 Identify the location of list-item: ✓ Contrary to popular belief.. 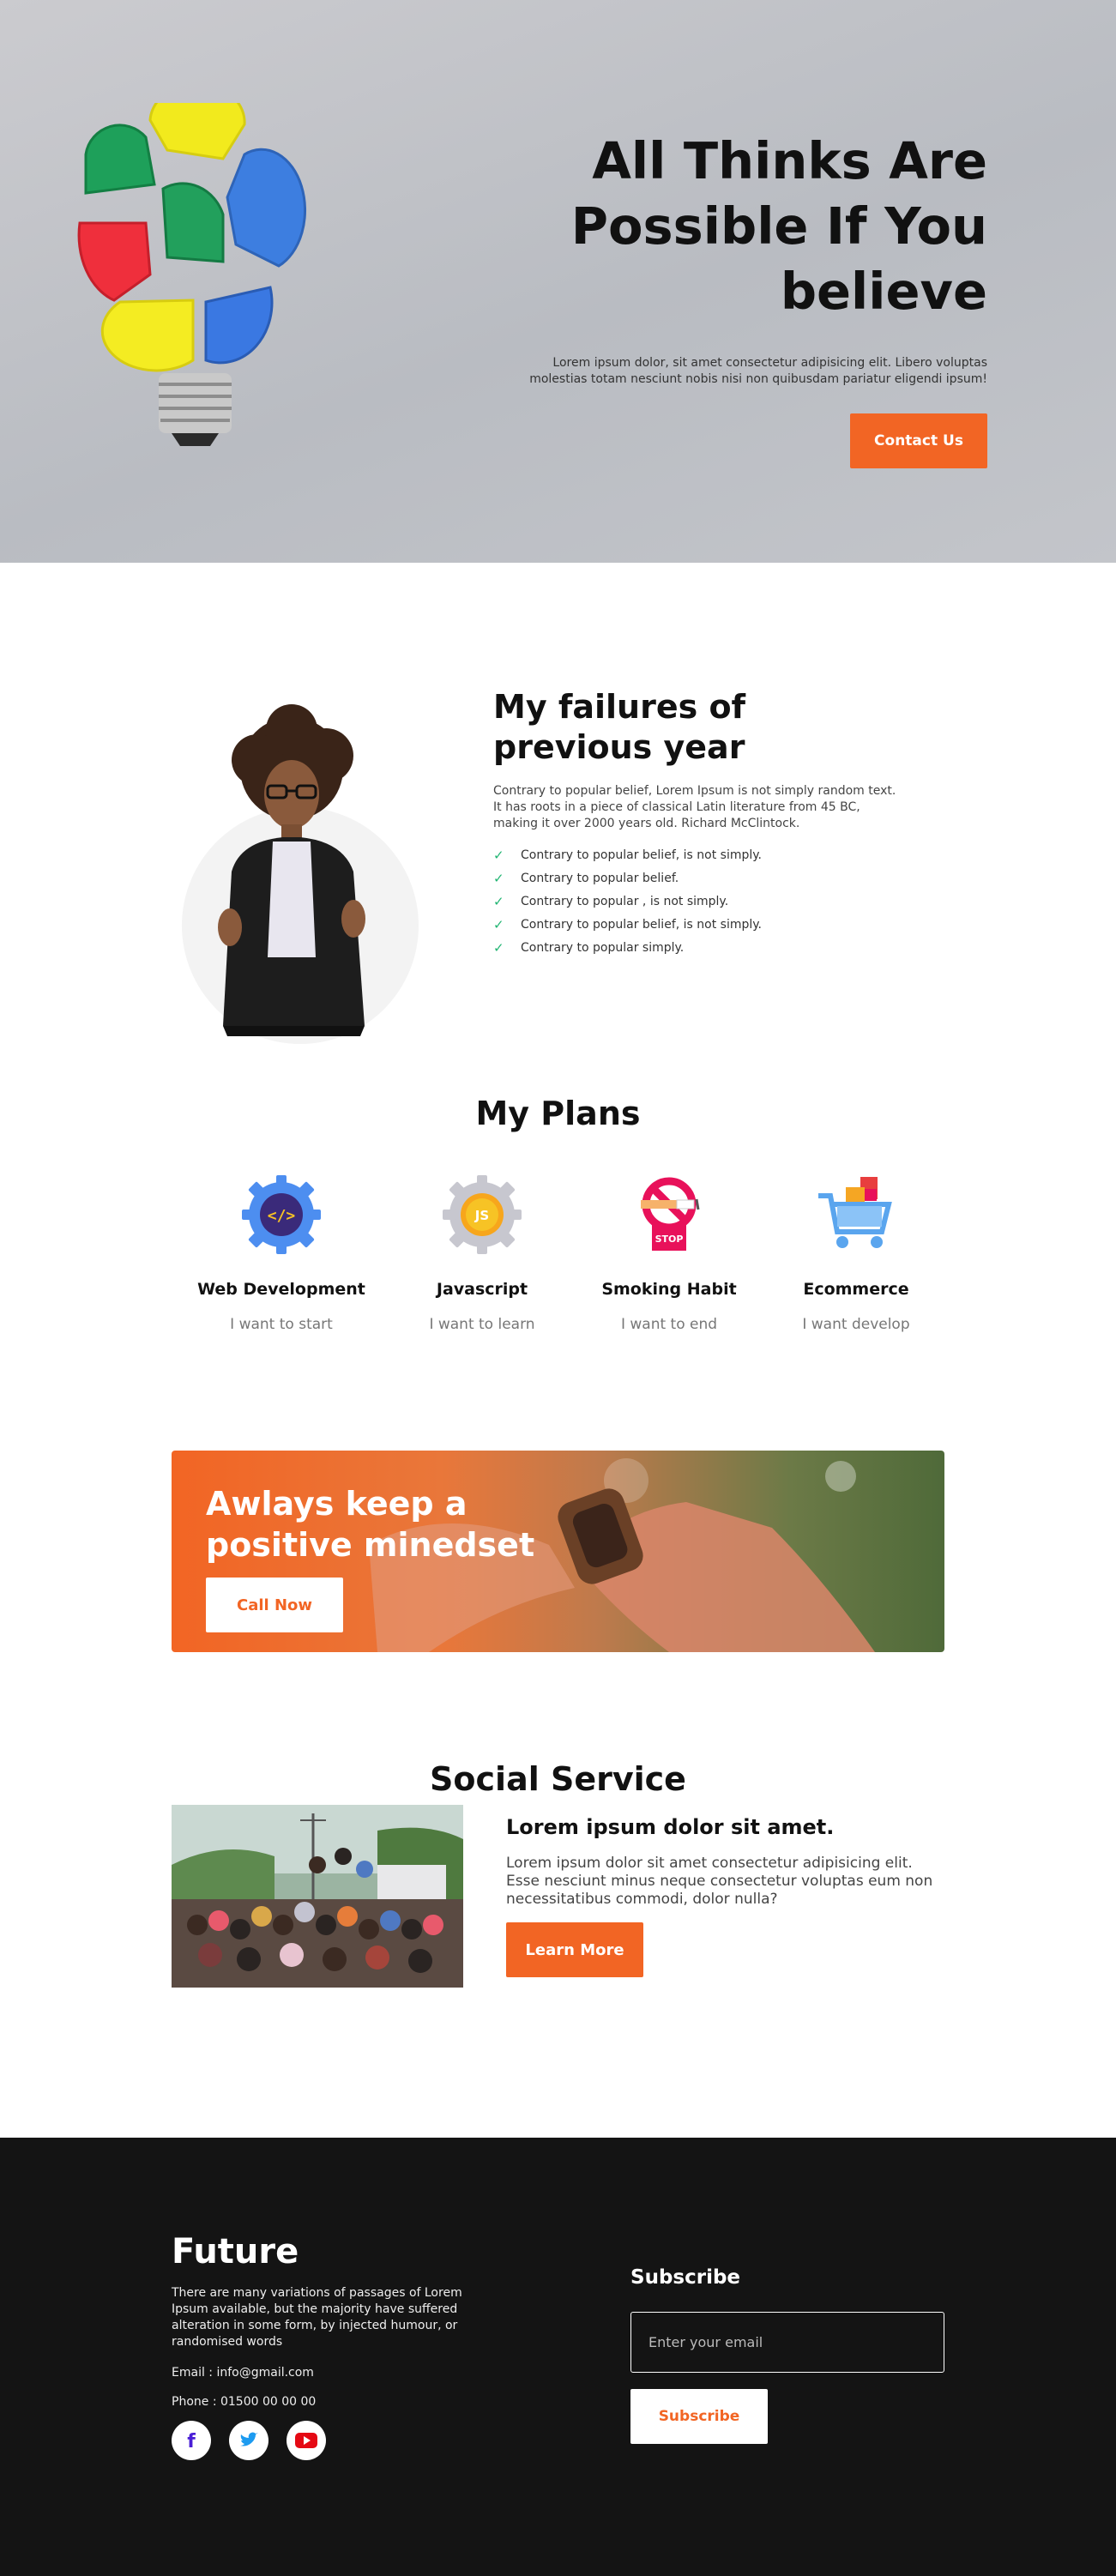
(694, 879).